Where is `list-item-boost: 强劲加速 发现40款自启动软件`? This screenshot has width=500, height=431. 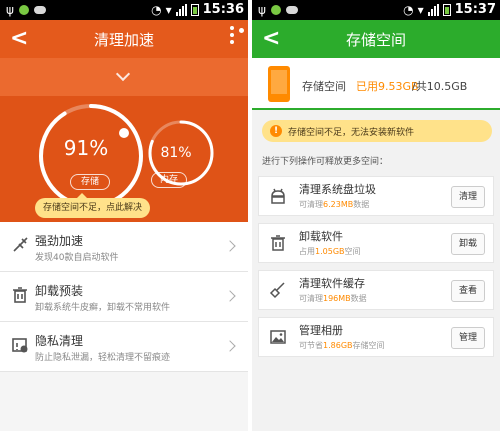 list-item-boost: 强劲加速 发现40款自启动软件 is located at coordinates (124, 247).